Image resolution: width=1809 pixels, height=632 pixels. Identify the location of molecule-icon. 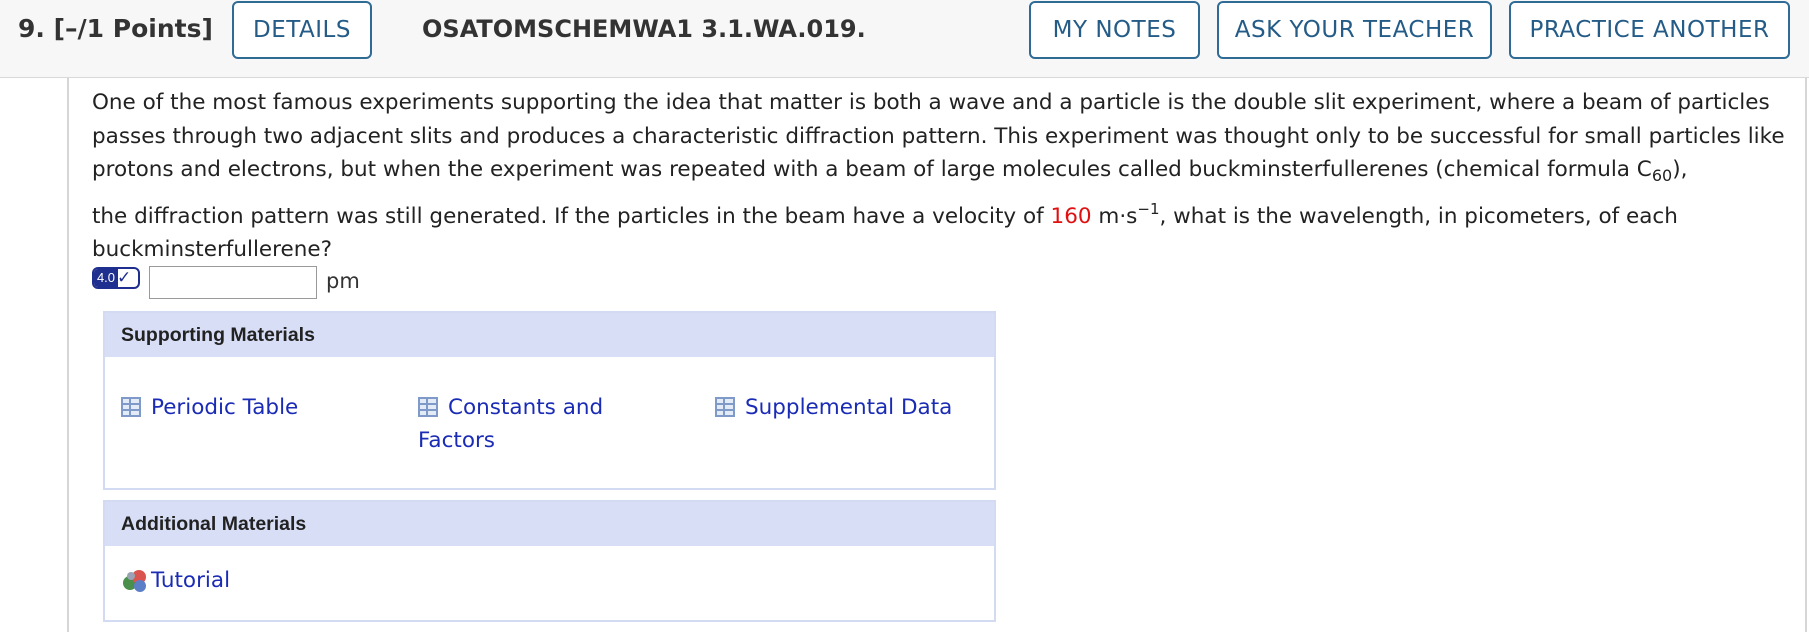
(134, 581).